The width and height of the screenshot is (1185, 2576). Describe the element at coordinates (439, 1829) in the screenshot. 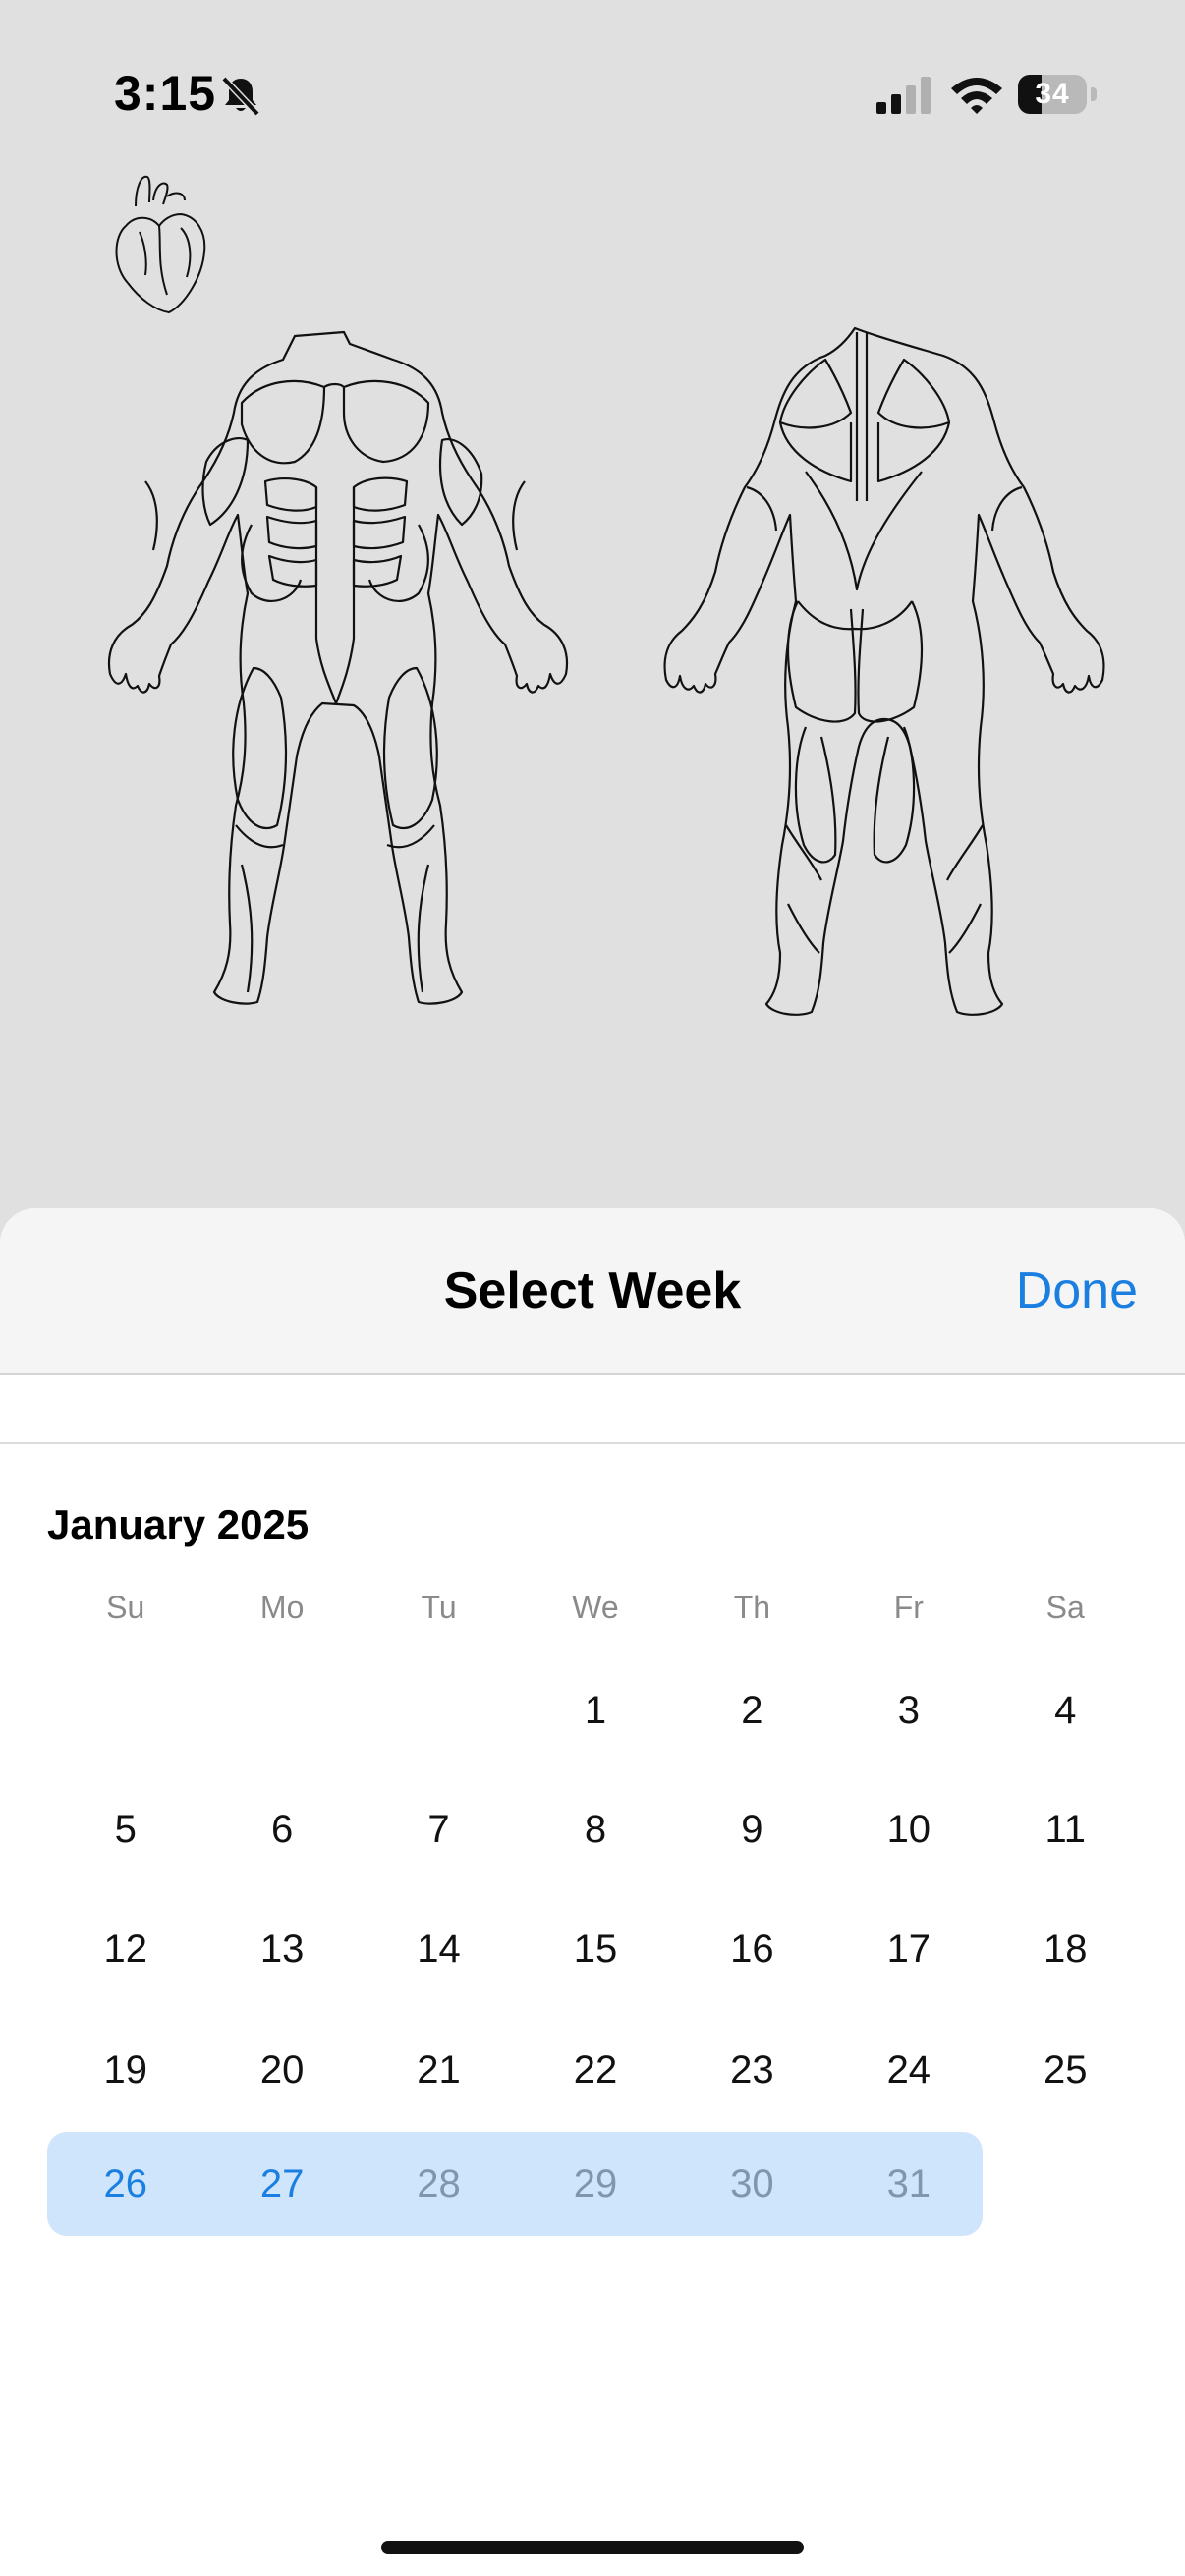

I see `calendar-day: 7` at that location.